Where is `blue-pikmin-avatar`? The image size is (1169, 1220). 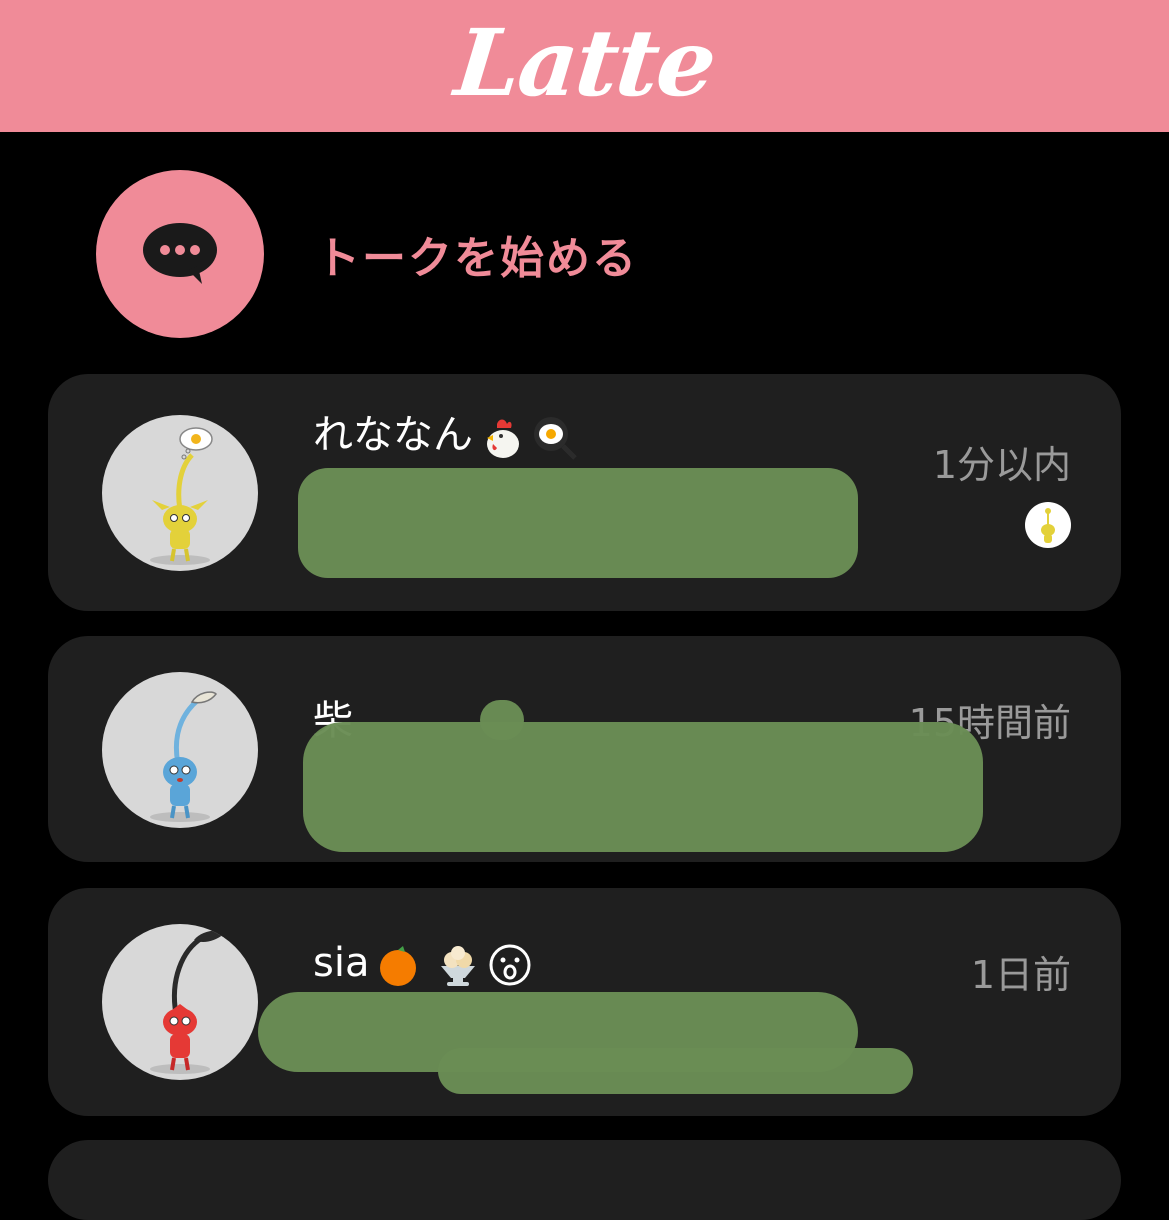 blue-pikmin-avatar is located at coordinates (180, 750).